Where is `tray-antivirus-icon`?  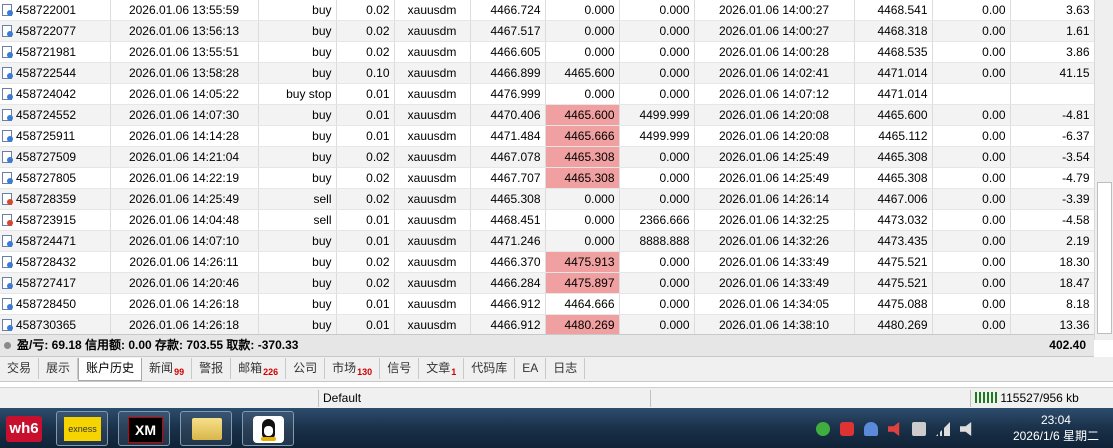 tray-antivirus-icon is located at coordinates (847, 429).